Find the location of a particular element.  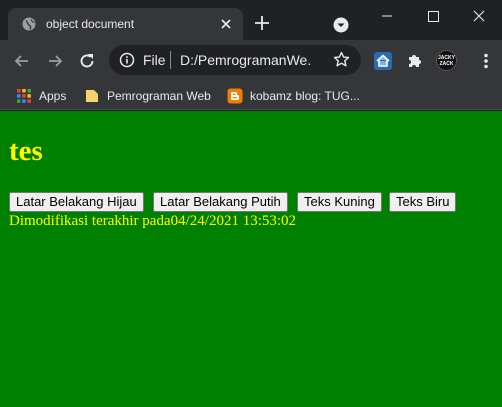

forward-arrow-icon is located at coordinates (55, 61).